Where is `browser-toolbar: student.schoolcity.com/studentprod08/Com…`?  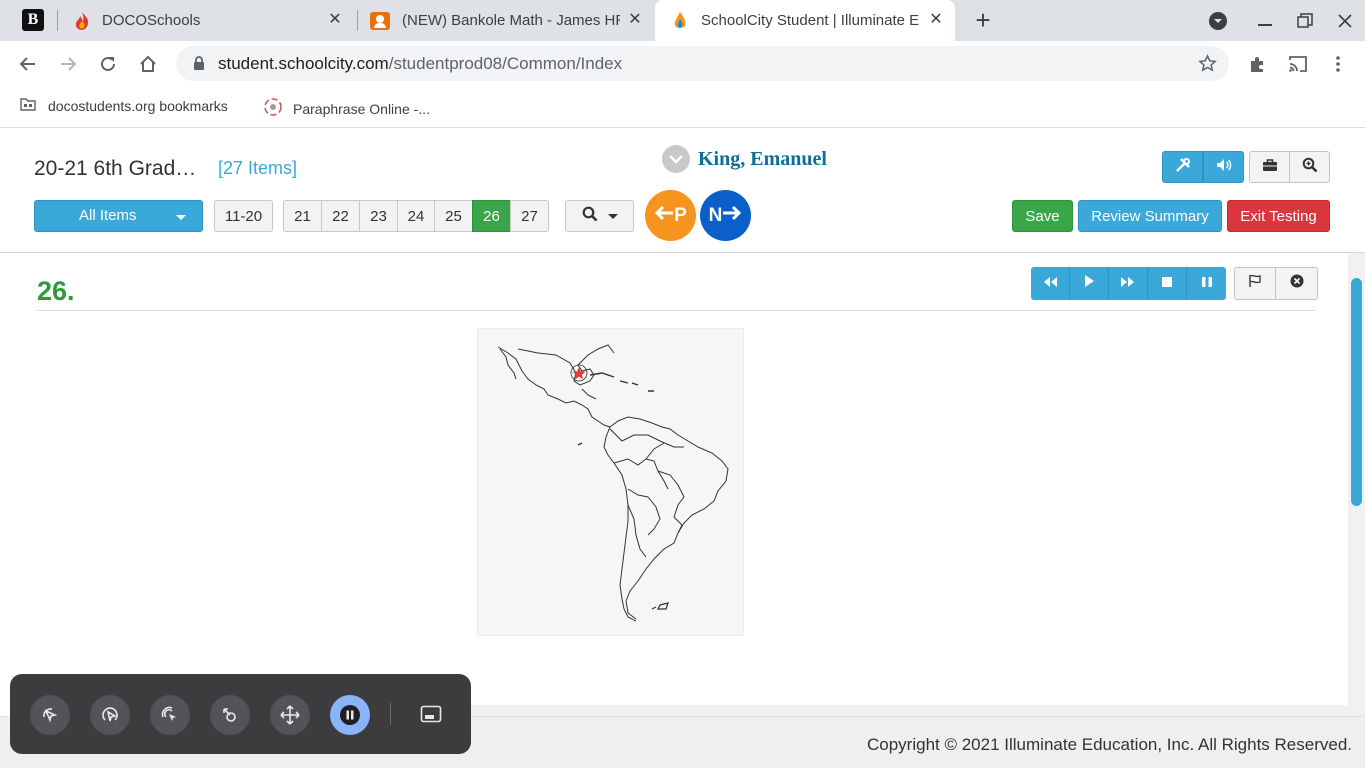 browser-toolbar: student.schoolcity.com/studentprod08/Com… is located at coordinates (682, 63).